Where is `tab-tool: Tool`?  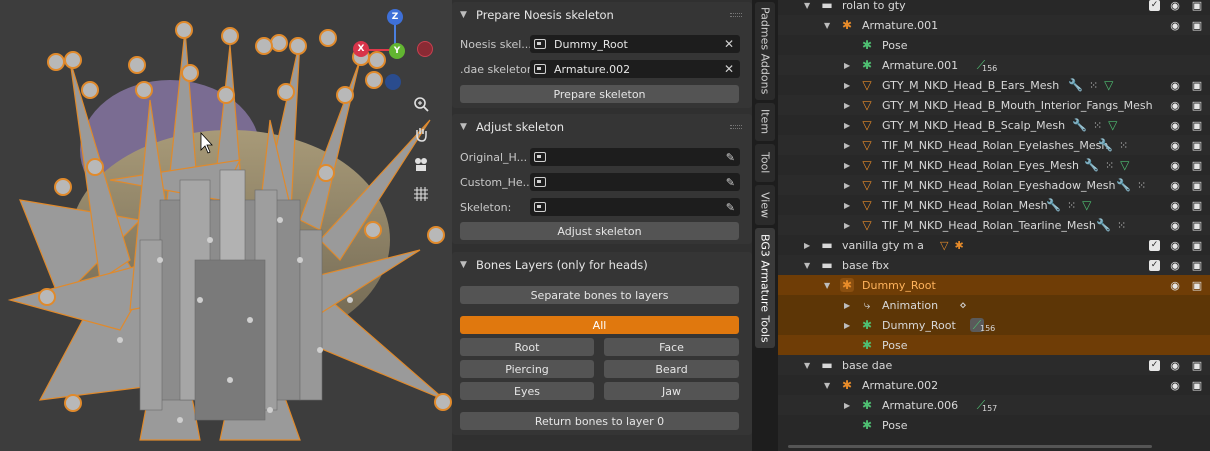 tab-tool: Tool is located at coordinates (765, 163).